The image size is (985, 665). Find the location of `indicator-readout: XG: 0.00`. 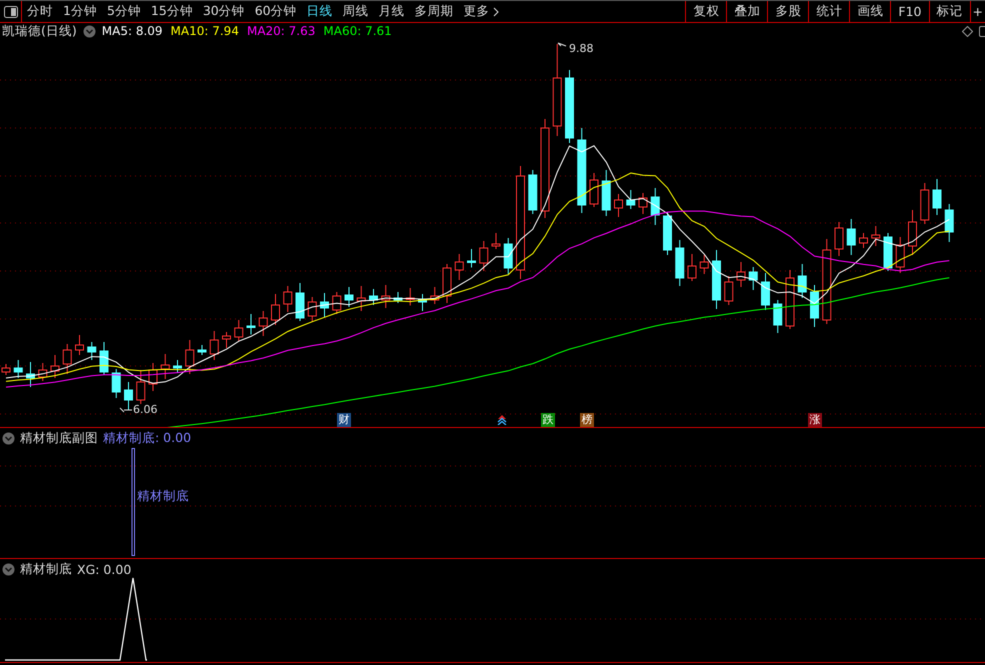

indicator-readout: XG: 0.00 is located at coordinates (104, 569).